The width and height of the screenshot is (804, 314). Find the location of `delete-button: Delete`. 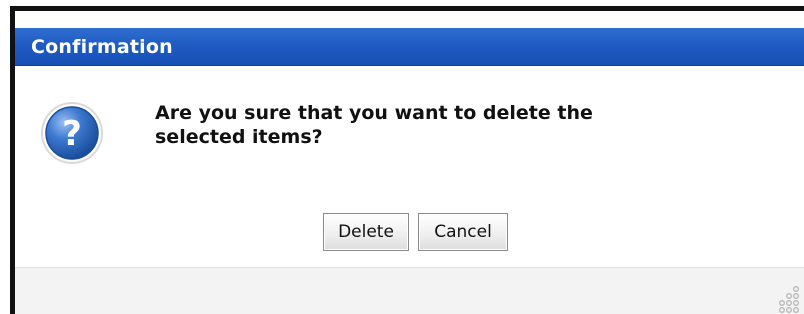

delete-button: Delete is located at coordinates (366, 232).